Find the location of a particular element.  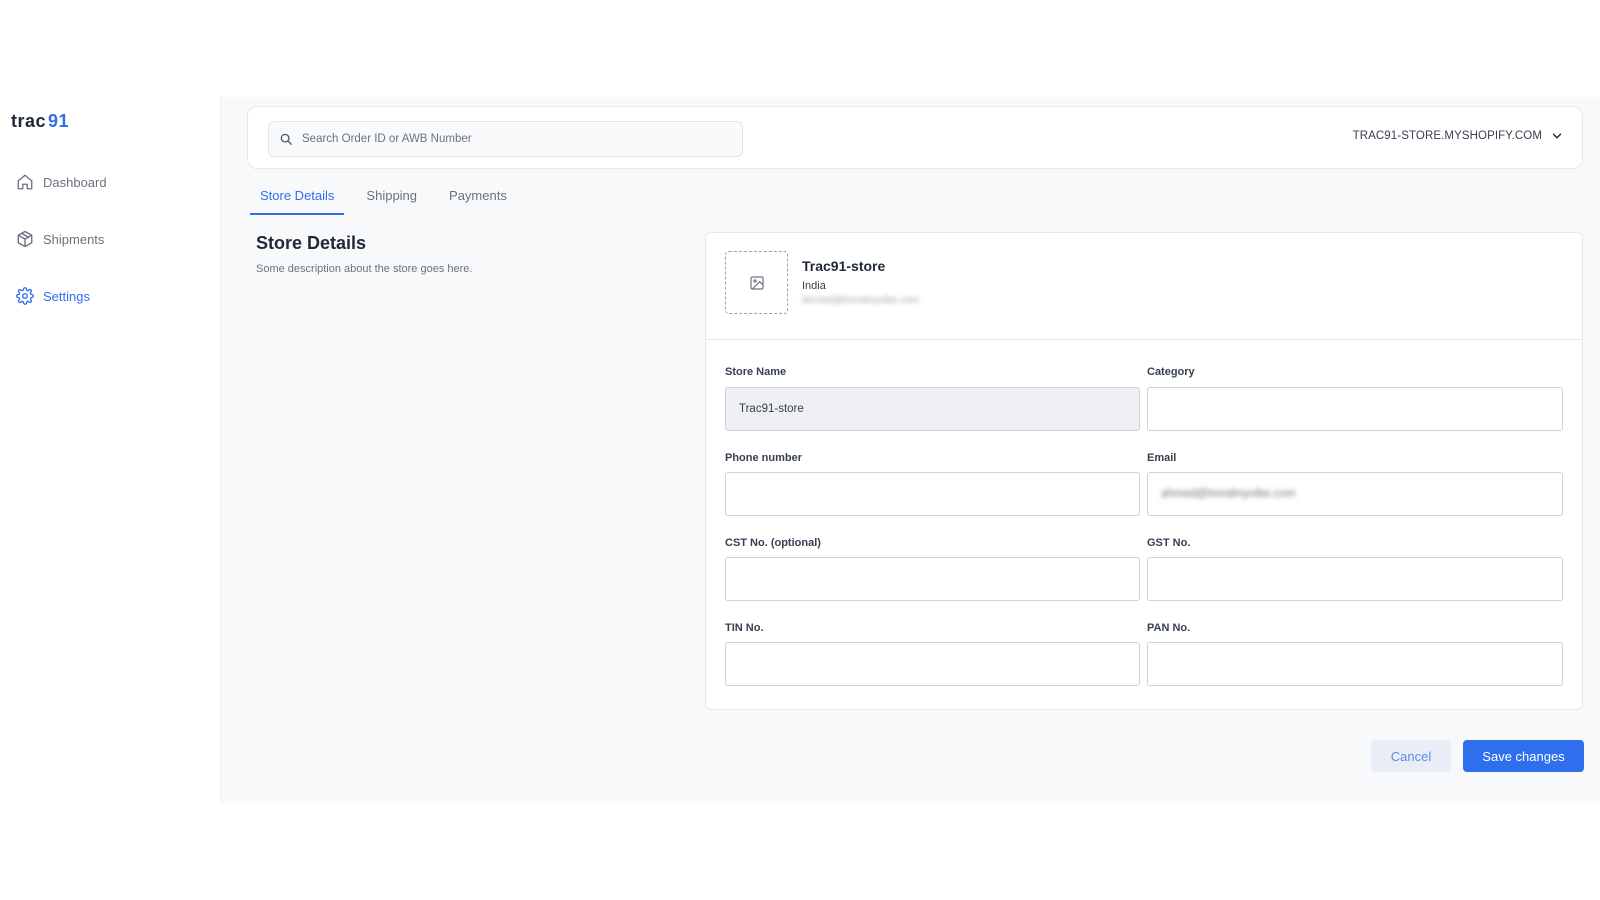

store-logo-upload is located at coordinates (756, 282).